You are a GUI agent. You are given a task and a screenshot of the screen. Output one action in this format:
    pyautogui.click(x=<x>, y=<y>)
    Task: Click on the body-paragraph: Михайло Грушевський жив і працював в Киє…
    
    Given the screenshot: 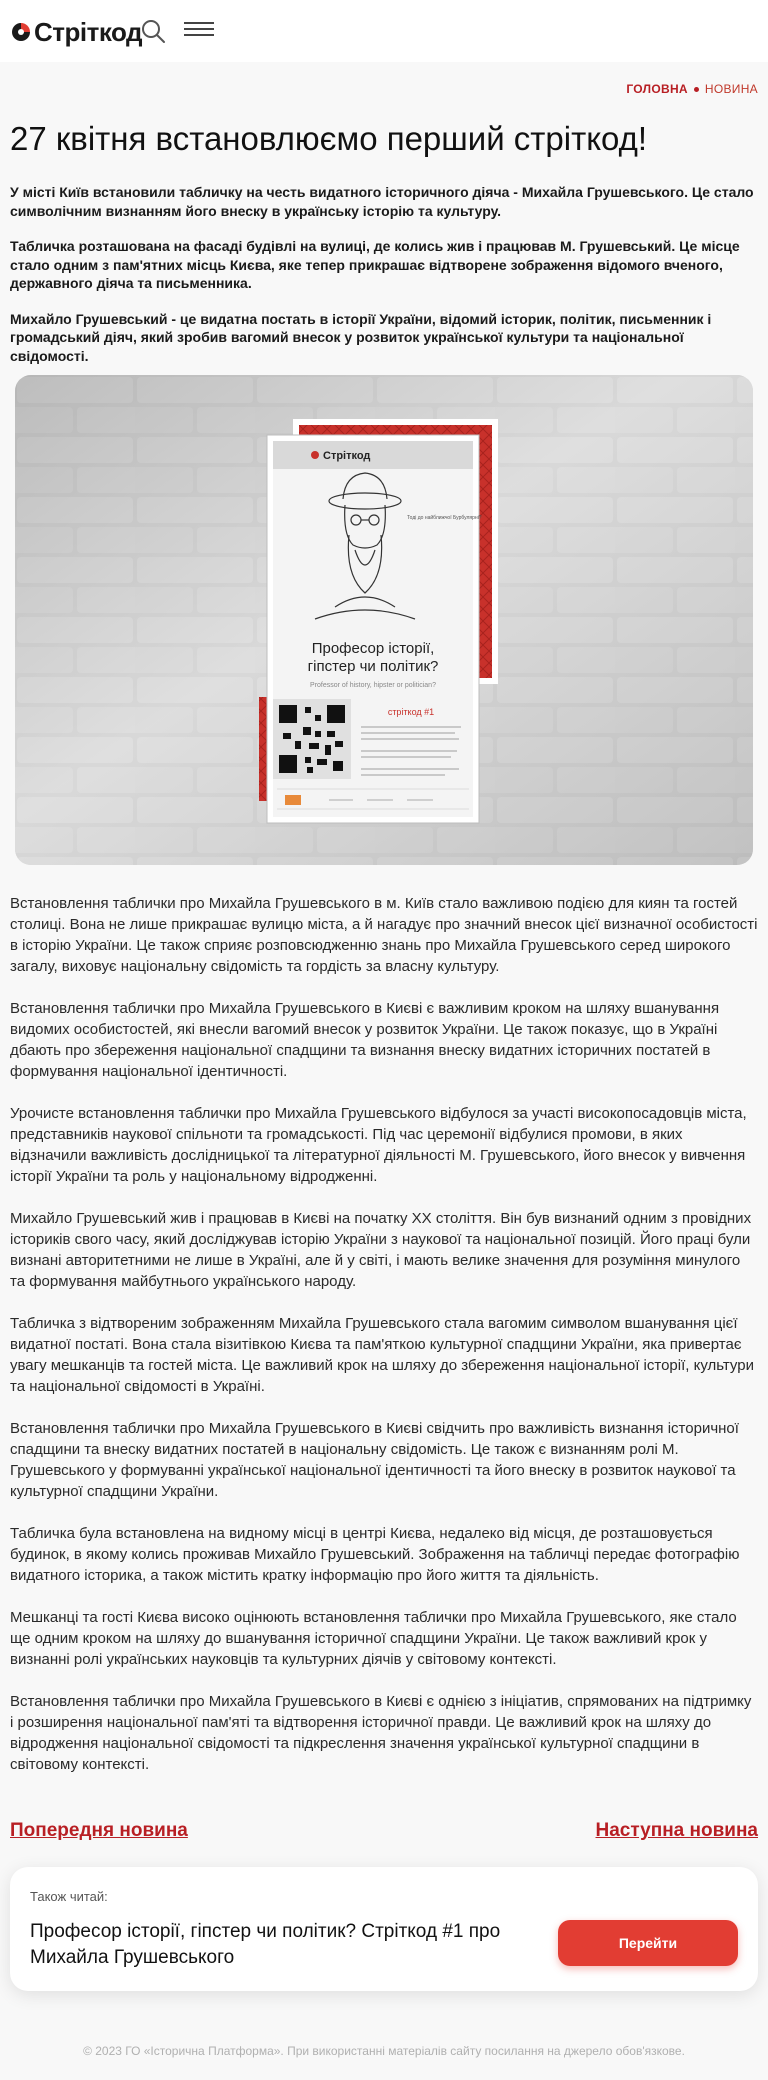 What is the action you would take?
    pyautogui.click(x=381, y=1250)
    